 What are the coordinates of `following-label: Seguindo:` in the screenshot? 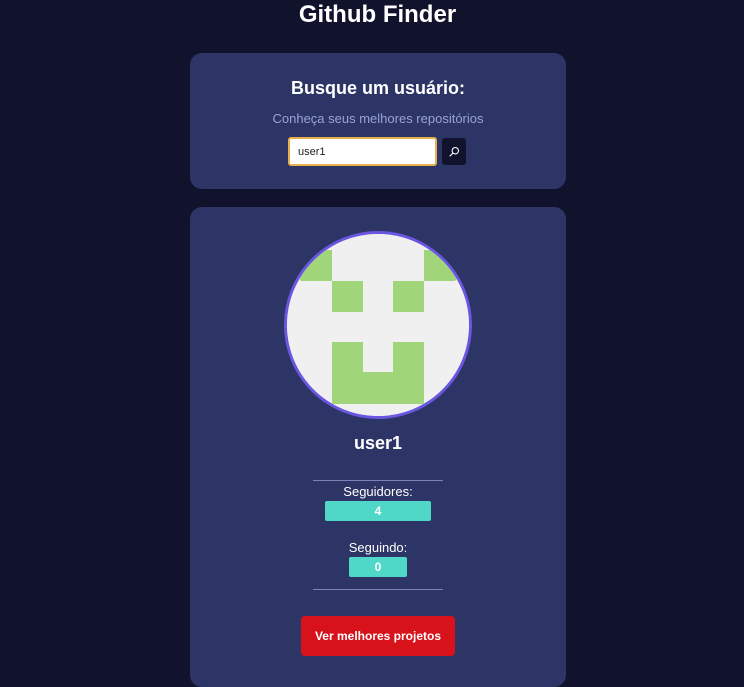 It's located at (378, 547).